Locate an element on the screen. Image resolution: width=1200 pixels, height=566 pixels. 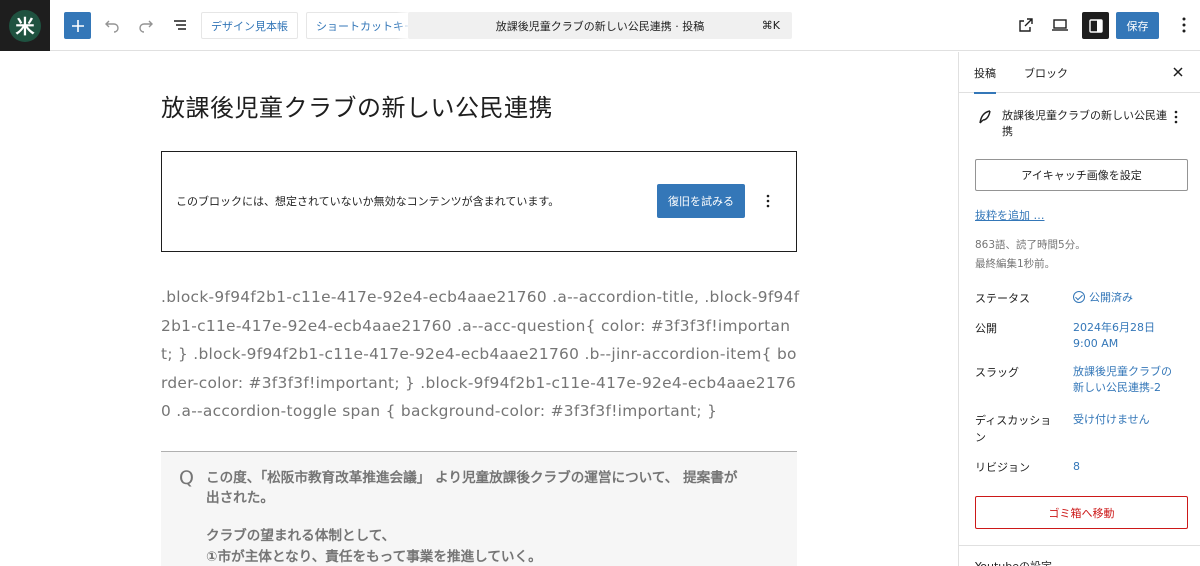
tab-block: ブロック is located at coordinates (1046, 72).